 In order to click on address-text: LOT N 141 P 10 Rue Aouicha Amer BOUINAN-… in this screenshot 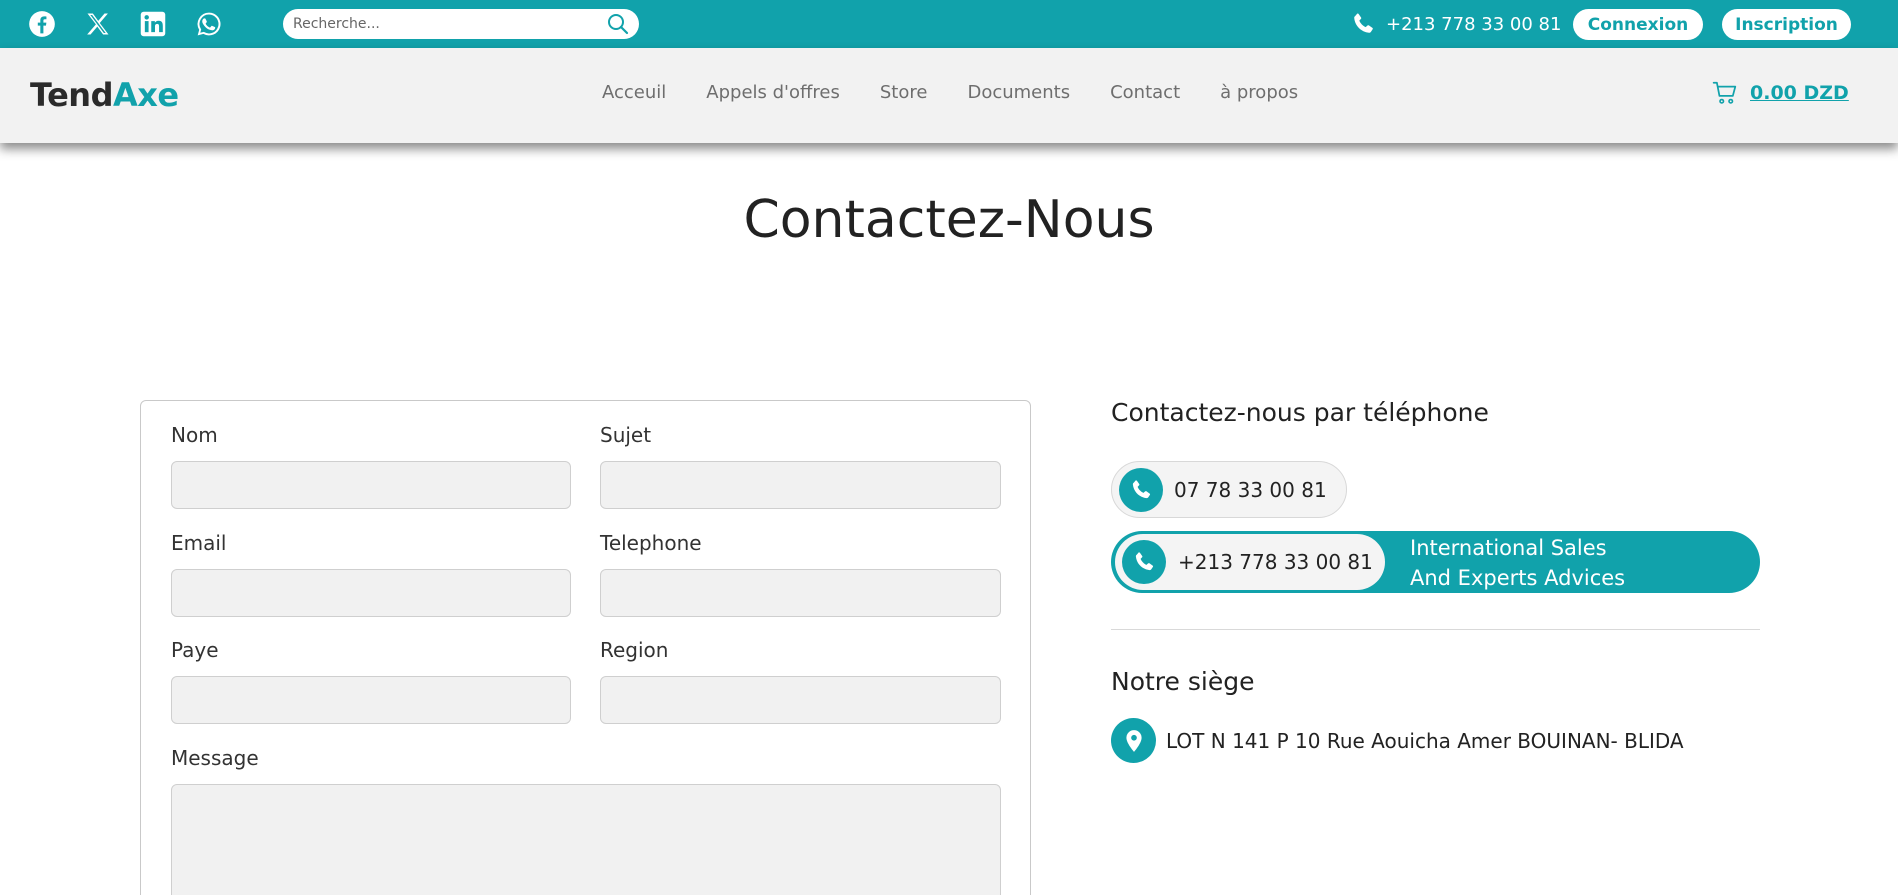, I will do `click(1425, 740)`.